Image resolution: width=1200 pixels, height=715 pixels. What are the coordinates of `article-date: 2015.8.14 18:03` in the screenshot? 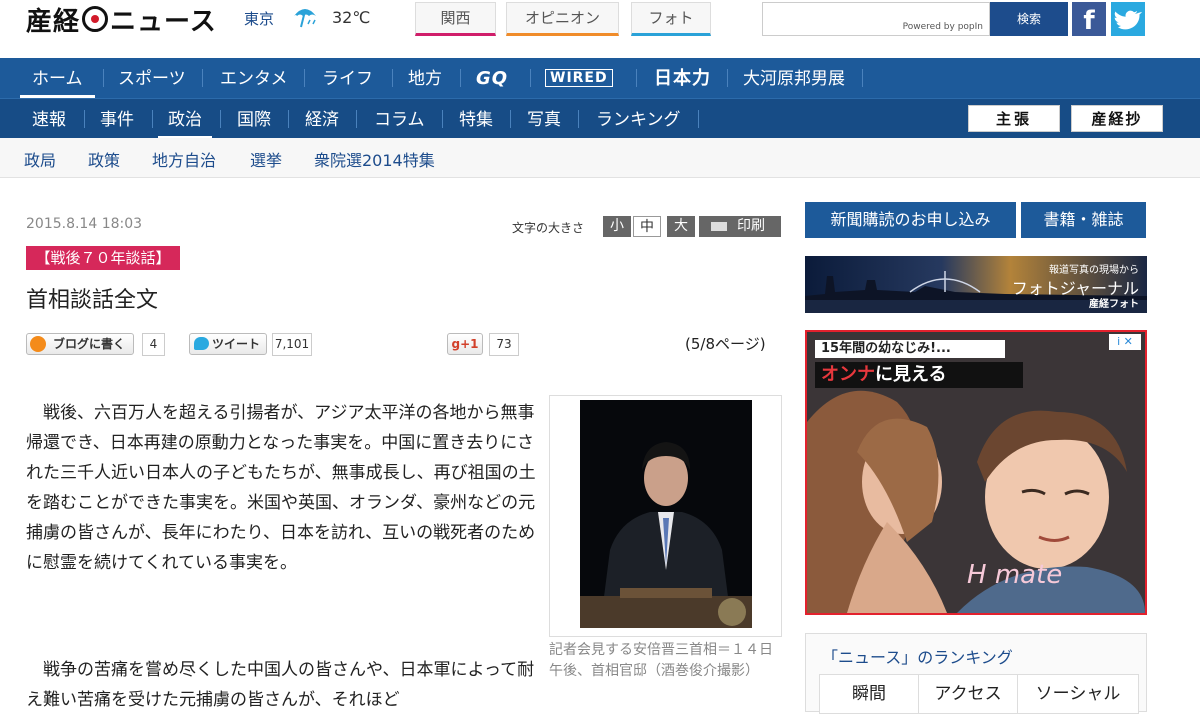 It's located at (84, 224).